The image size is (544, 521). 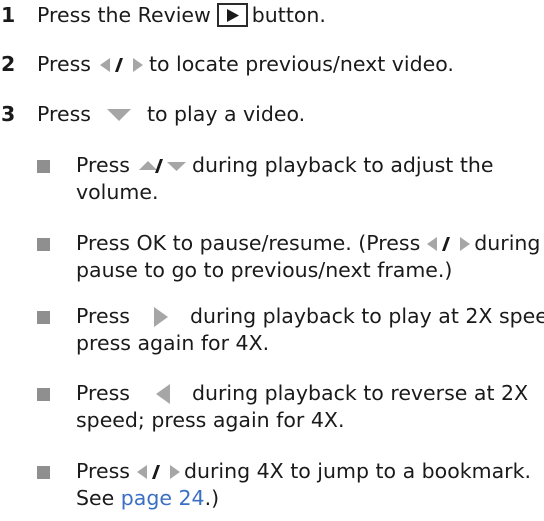 I want to click on review-play-icon, so click(x=232, y=15).